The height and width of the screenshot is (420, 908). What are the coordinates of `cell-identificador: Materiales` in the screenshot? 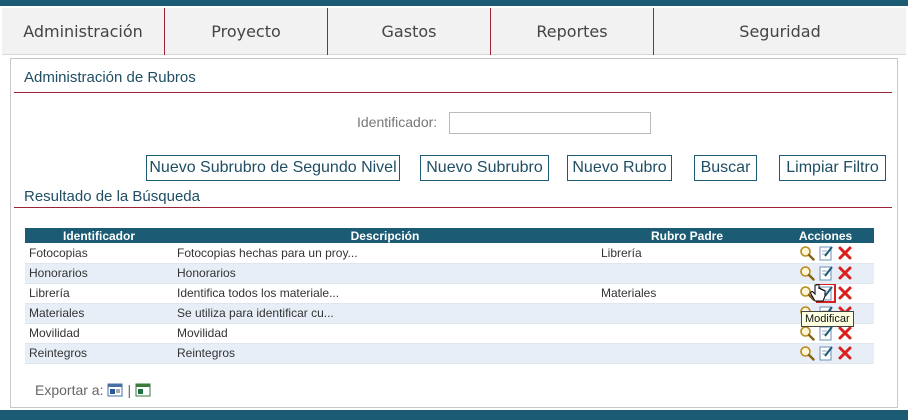 It's located at (99, 313).